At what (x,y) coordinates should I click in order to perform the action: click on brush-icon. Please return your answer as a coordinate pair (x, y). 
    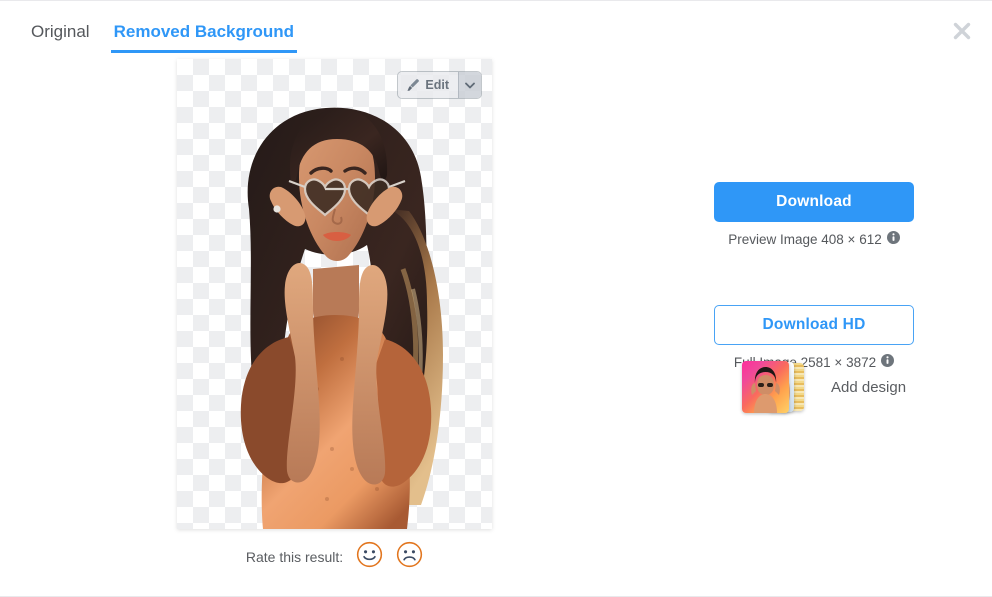
    Looking at the image, I should click on (413, 85).